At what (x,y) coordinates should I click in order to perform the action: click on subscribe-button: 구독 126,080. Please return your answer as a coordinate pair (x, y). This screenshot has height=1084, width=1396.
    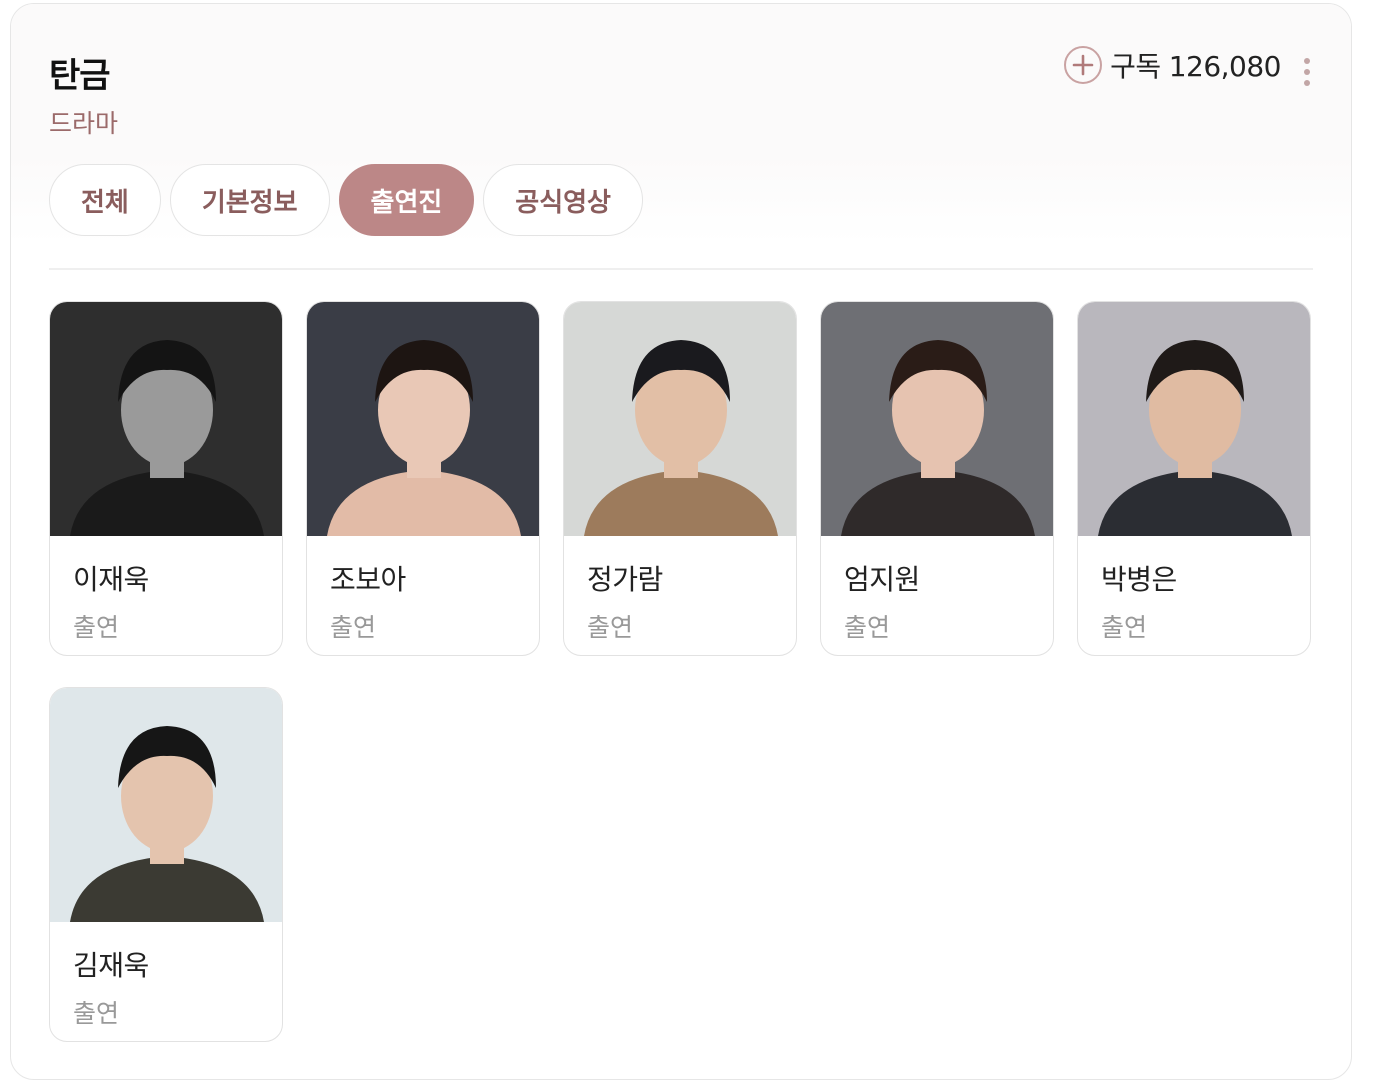
    Looking at the image, I should click on (1173, 65).